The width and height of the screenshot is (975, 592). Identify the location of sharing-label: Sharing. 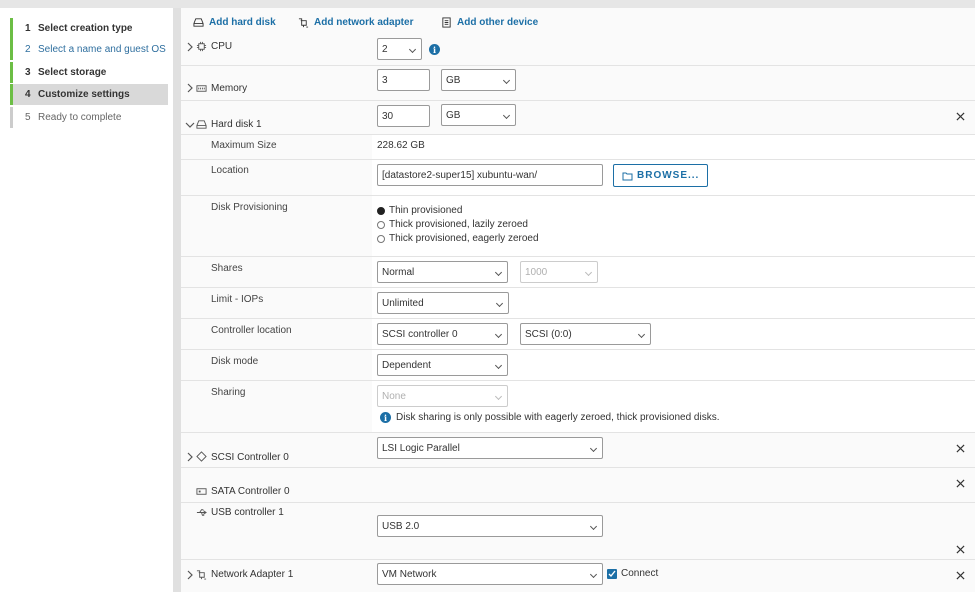
(228, 392).